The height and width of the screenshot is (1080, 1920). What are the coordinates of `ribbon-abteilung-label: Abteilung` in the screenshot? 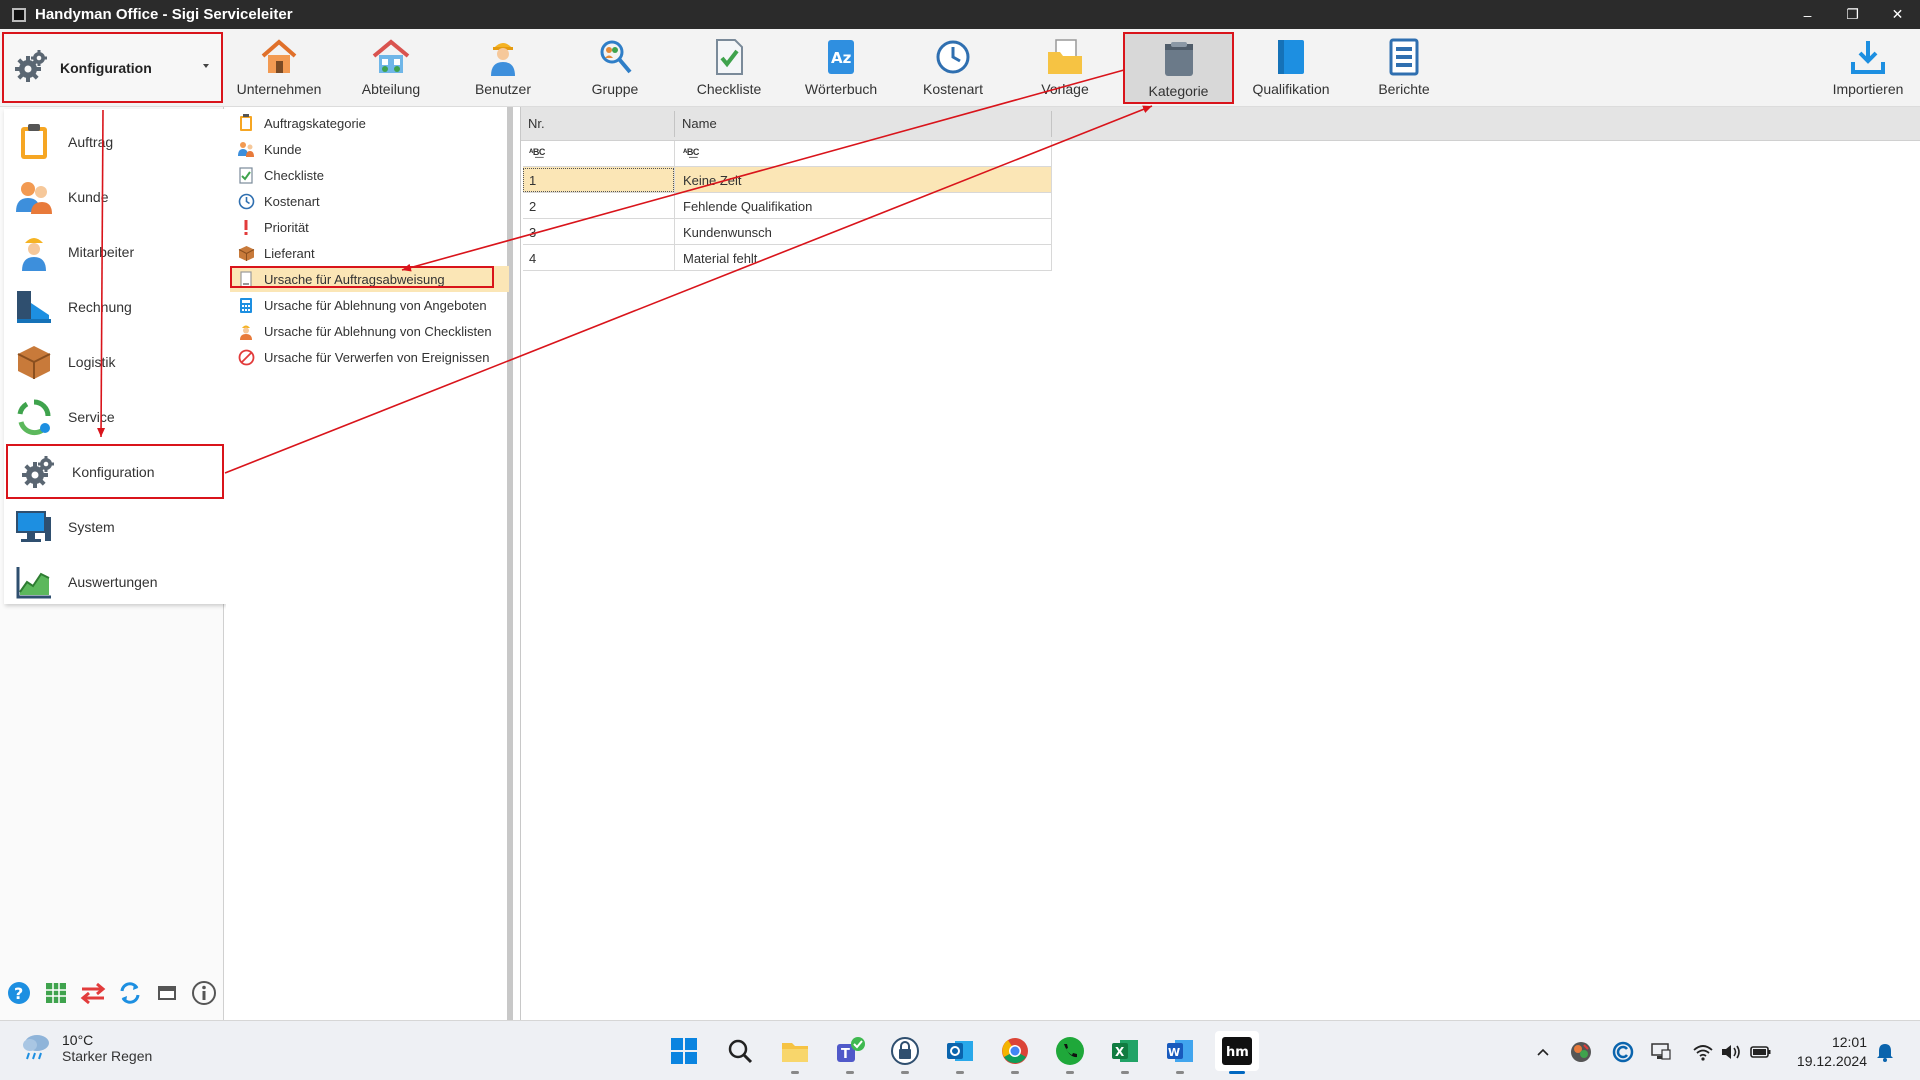 It's located at (391, 89).